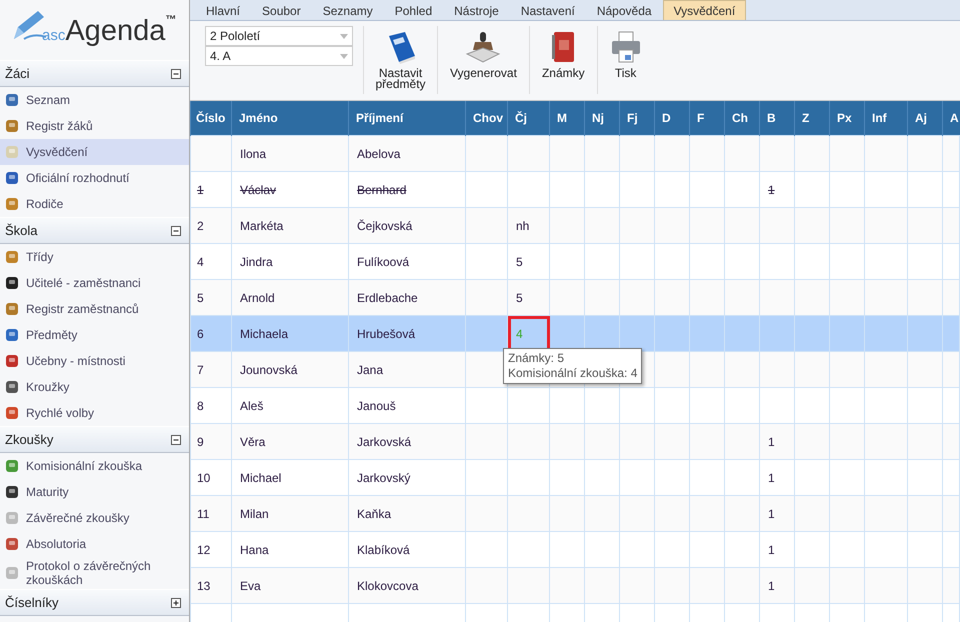 Image resolution: width=960 pixels, height=622 pixels. What do you see at coordinates (386, 333) in the screenshot?
I see `table-cell: Hrubešová` at bounding box center [386, 333].